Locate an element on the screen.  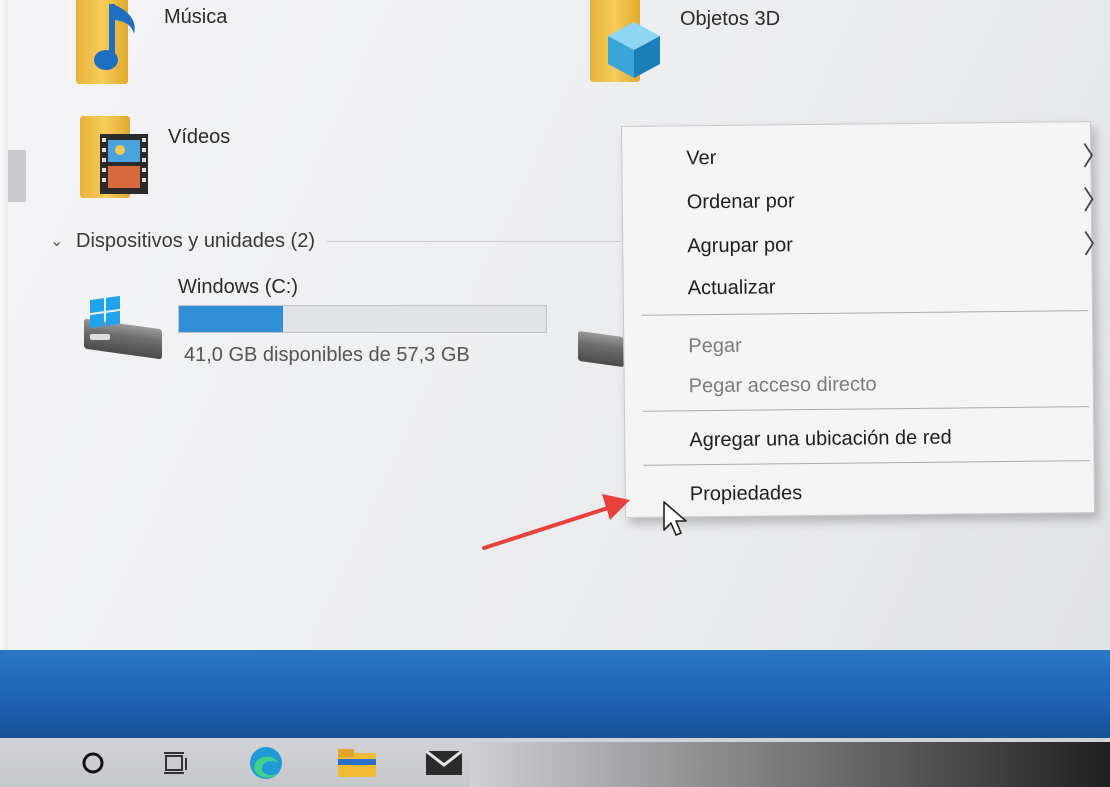
mouse-cursor-icon is located at coordinates (675, 518).